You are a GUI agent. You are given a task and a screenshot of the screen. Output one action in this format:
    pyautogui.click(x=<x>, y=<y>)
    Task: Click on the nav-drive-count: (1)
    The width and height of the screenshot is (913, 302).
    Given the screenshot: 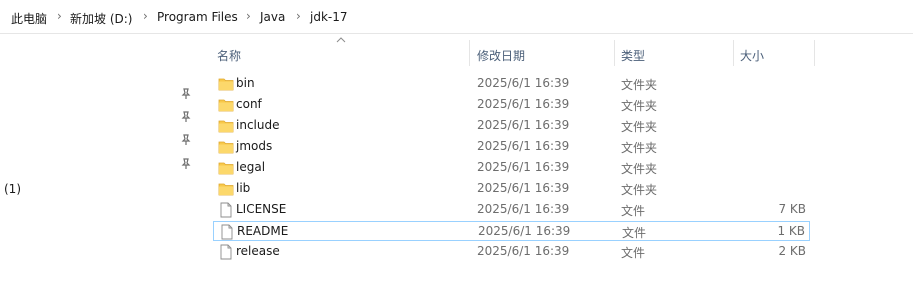 What is the action you would take?
    pyautogui.click(x=12, y=189)
    